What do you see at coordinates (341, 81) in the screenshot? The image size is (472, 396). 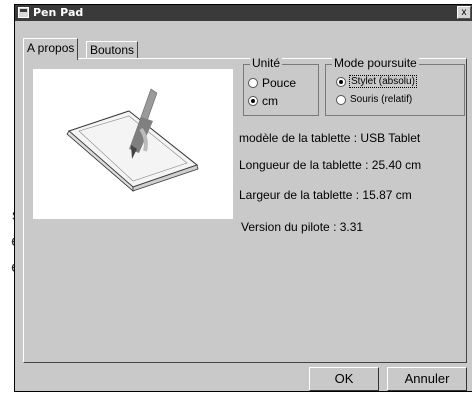 I see `radio-stylet` at bounding box center [341, 81].